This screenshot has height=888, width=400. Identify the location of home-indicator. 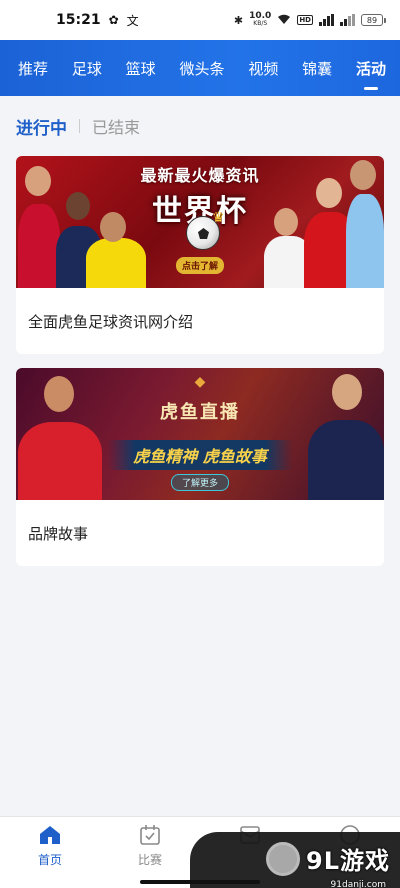
(200, 882).